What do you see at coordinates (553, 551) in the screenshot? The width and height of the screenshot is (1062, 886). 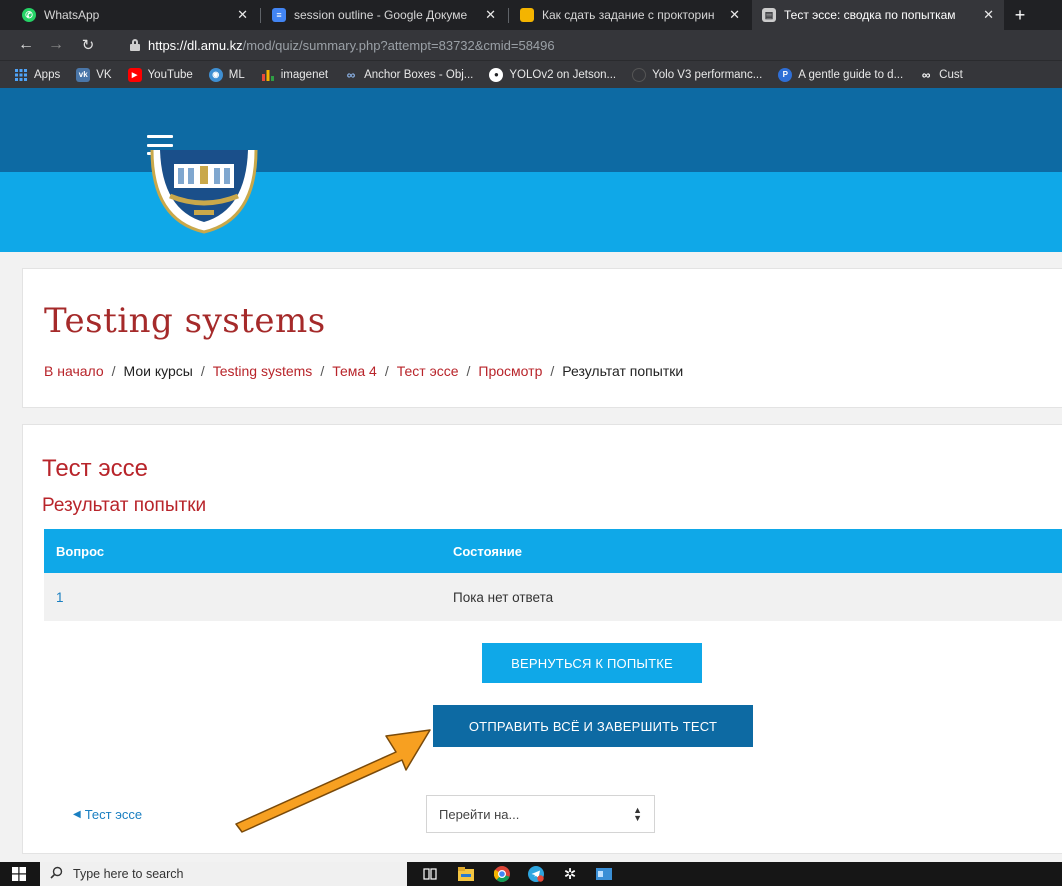 I see `table-header: Вопрос Состояние` at bounding box center [553, 551].